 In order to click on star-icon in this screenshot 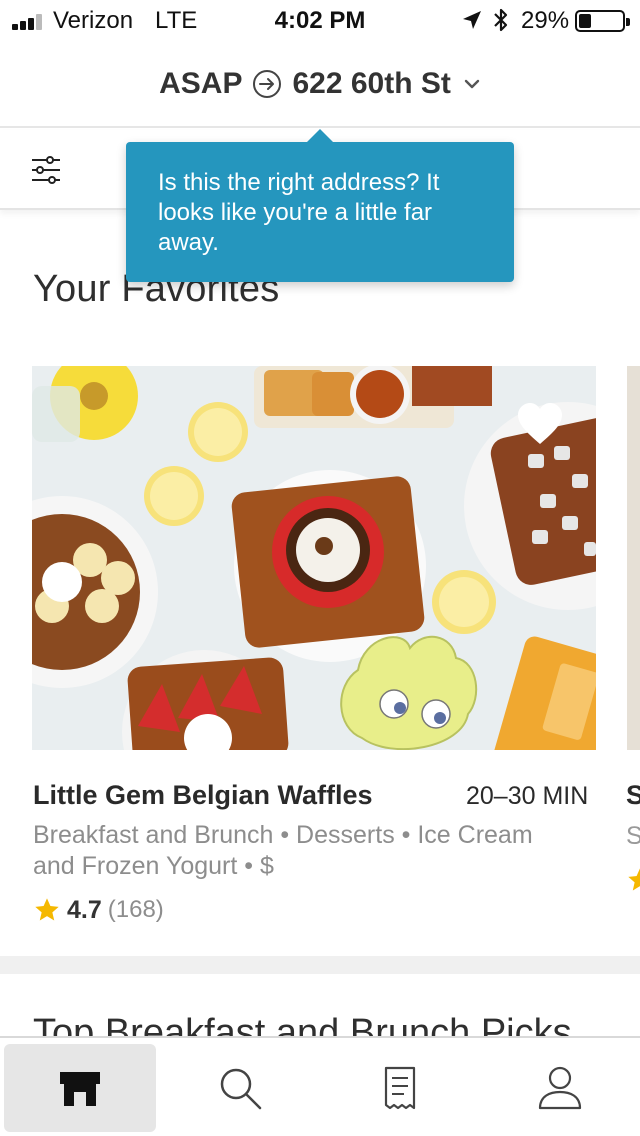, I will do `click(47, 909)`.